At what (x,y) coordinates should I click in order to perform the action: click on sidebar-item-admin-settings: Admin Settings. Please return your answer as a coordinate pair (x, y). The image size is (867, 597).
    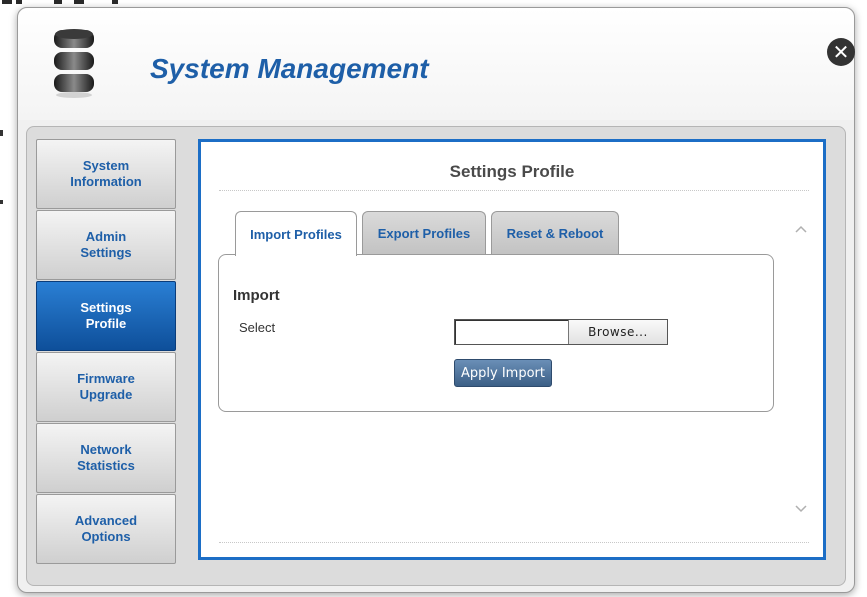
    Looking at the image, I should click on (106, 245).